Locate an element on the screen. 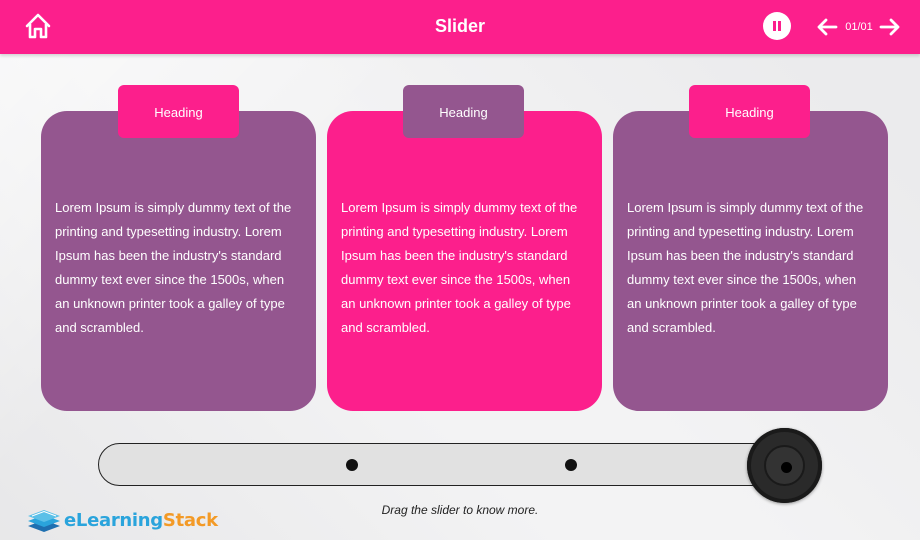 Image resolution: width=920 pixels, height=540 pixels. slider-handle-ring is located at coordinates (784, 465).